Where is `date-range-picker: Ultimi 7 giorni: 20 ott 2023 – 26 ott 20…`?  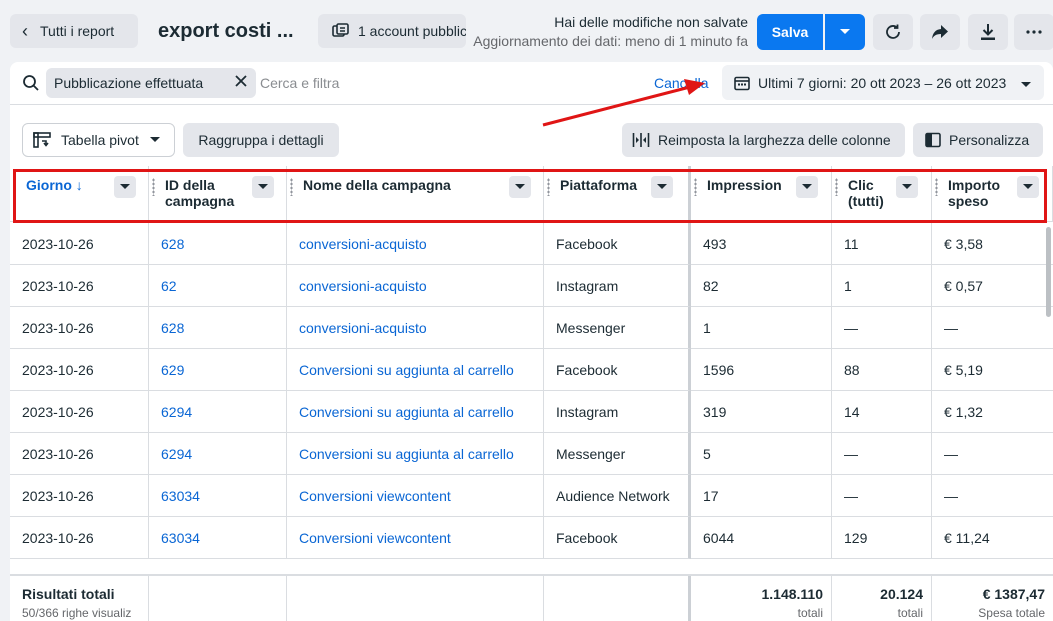
date-range-picker: Ultimi 7 giorni: 20 ott 2023 – 26 ott 20… is located at coordinates (883, 82).